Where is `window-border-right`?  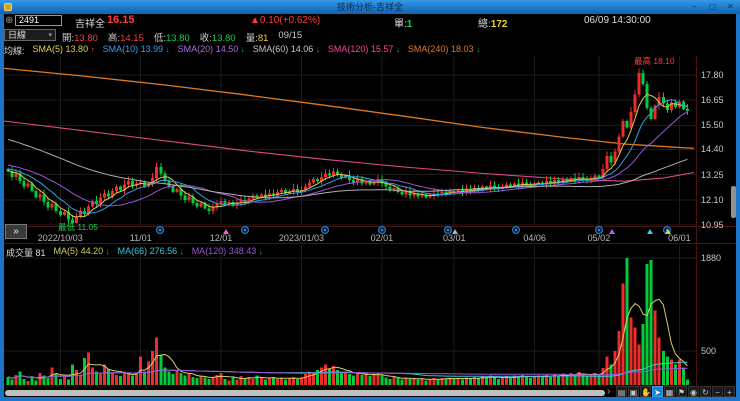
window-border-right is located at coordinates (738, 207).